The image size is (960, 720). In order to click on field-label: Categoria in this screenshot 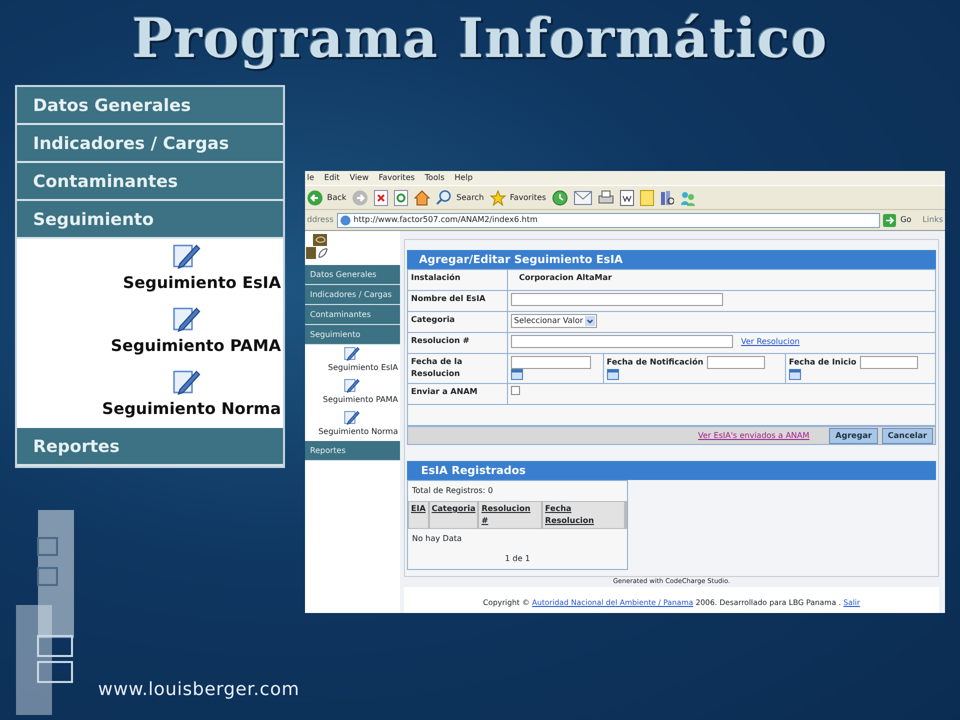, I will do `click(458, 322)`.